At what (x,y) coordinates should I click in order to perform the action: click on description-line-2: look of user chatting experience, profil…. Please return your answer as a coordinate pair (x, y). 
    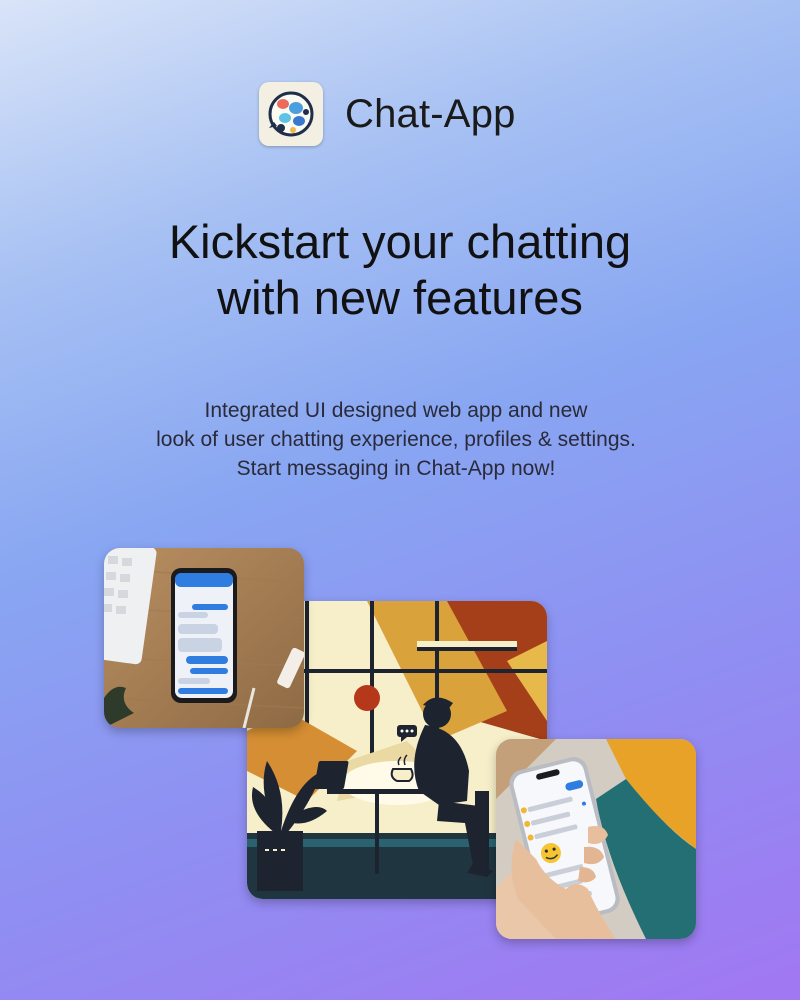
    Looking at the image, I should click on (396, 439).